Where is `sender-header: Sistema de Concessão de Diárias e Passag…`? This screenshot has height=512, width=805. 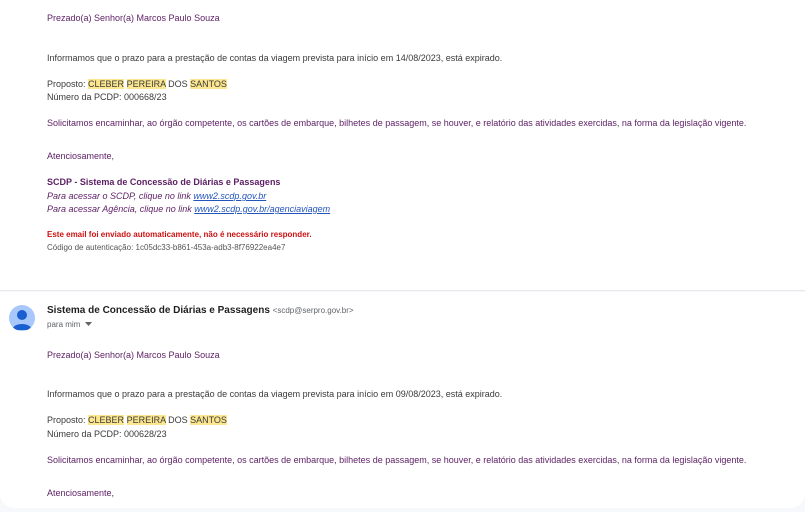
sender-header: Sistema de Concessão de Diárias e Passag… is located at coordinates (200, 310).